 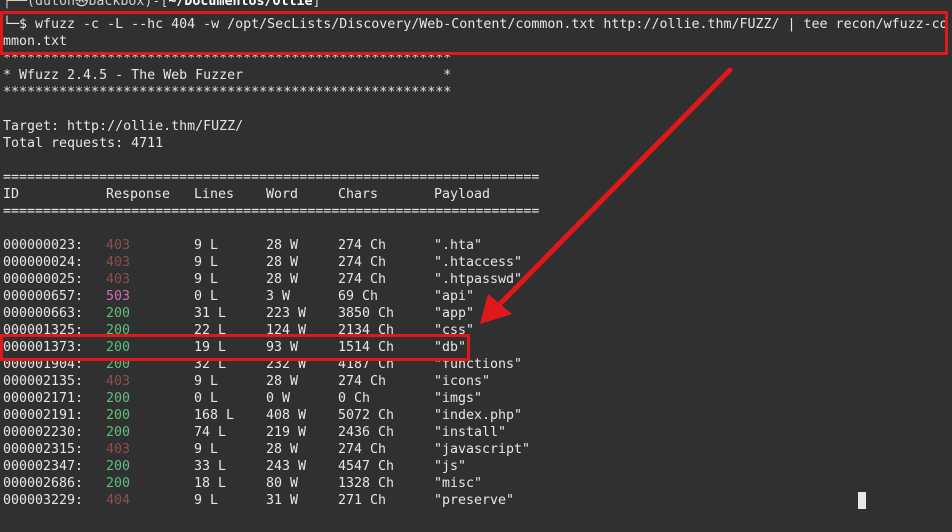 What do you see at coordinates (862, 500) in the screenshot?
I see `terminal-cursor` at bounding box center [862, 500].